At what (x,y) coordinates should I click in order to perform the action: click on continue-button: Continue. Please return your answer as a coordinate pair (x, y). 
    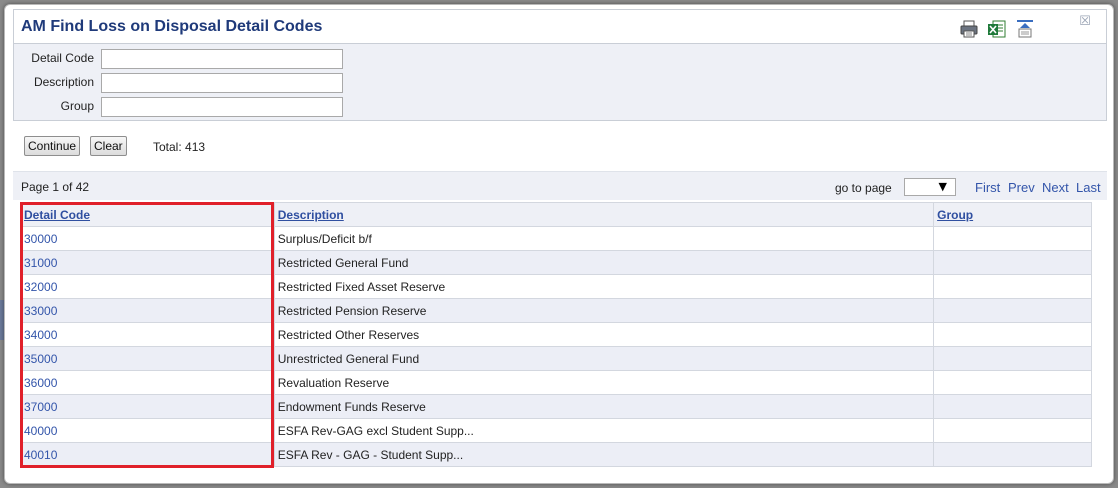
    Looking at the image, I should click on (52, 146).